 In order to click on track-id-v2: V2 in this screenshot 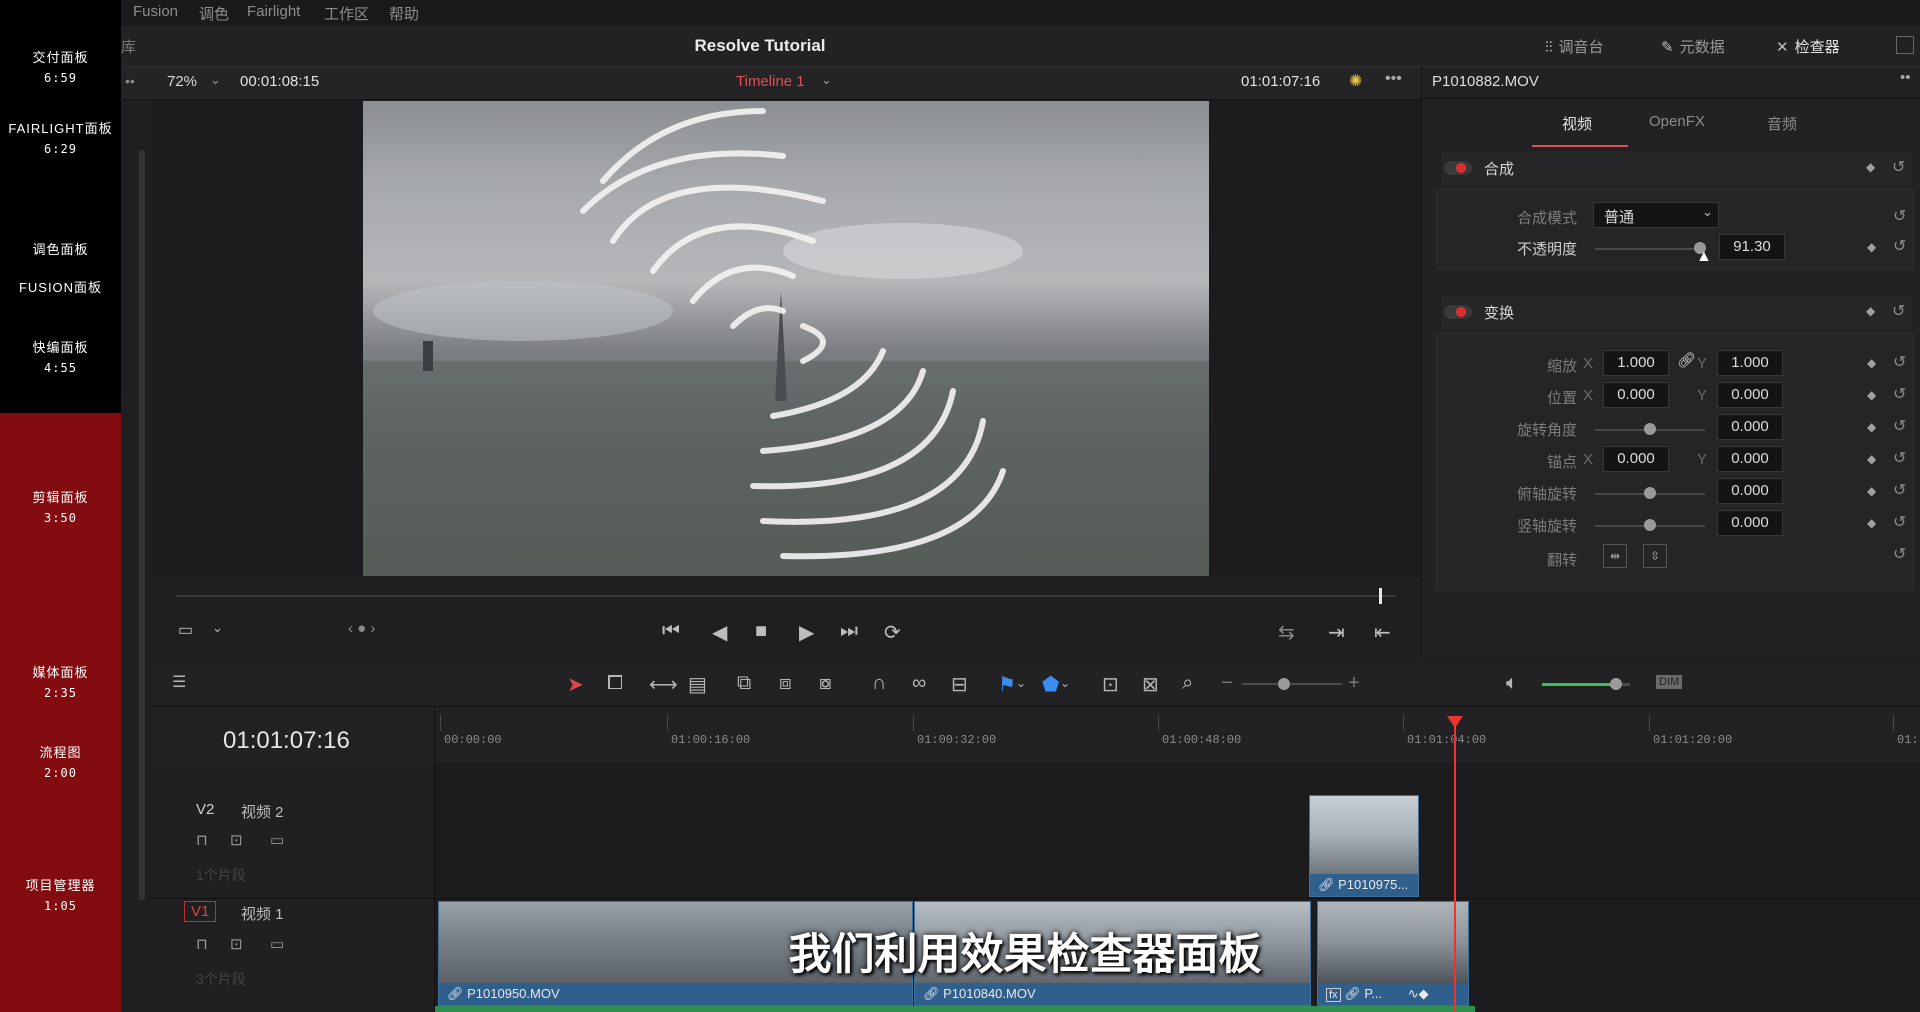, I will do `click(205, 809)`.